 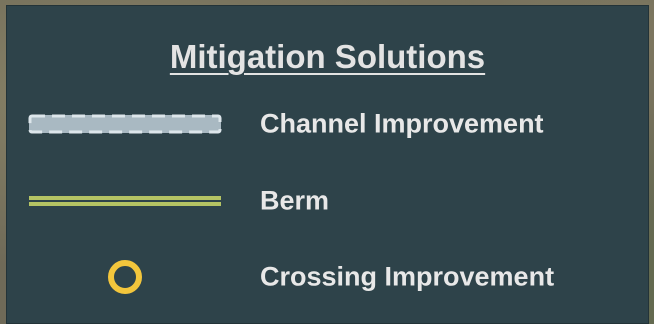 I want to click on dashed-channel-line-icon, so click(x=125, y=124).